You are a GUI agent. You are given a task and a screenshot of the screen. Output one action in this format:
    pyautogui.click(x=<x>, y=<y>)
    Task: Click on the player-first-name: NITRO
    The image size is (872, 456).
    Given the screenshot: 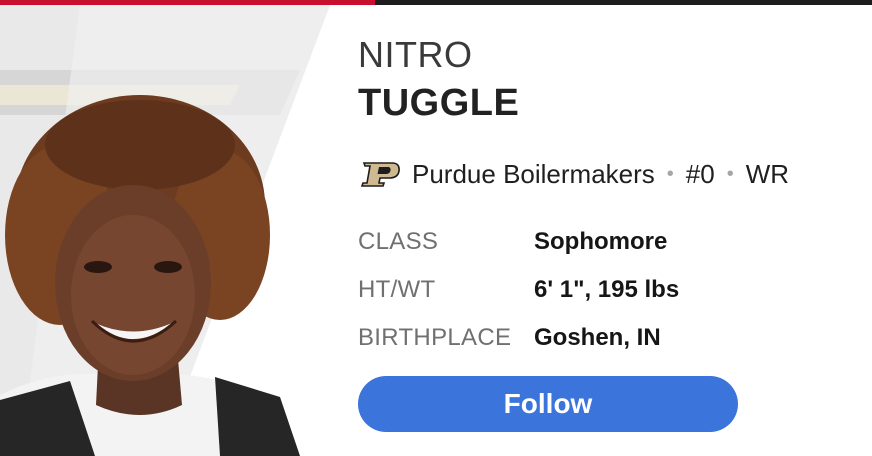 What is the action you would take?
    pyautogui.click(x=415, y=54)
    